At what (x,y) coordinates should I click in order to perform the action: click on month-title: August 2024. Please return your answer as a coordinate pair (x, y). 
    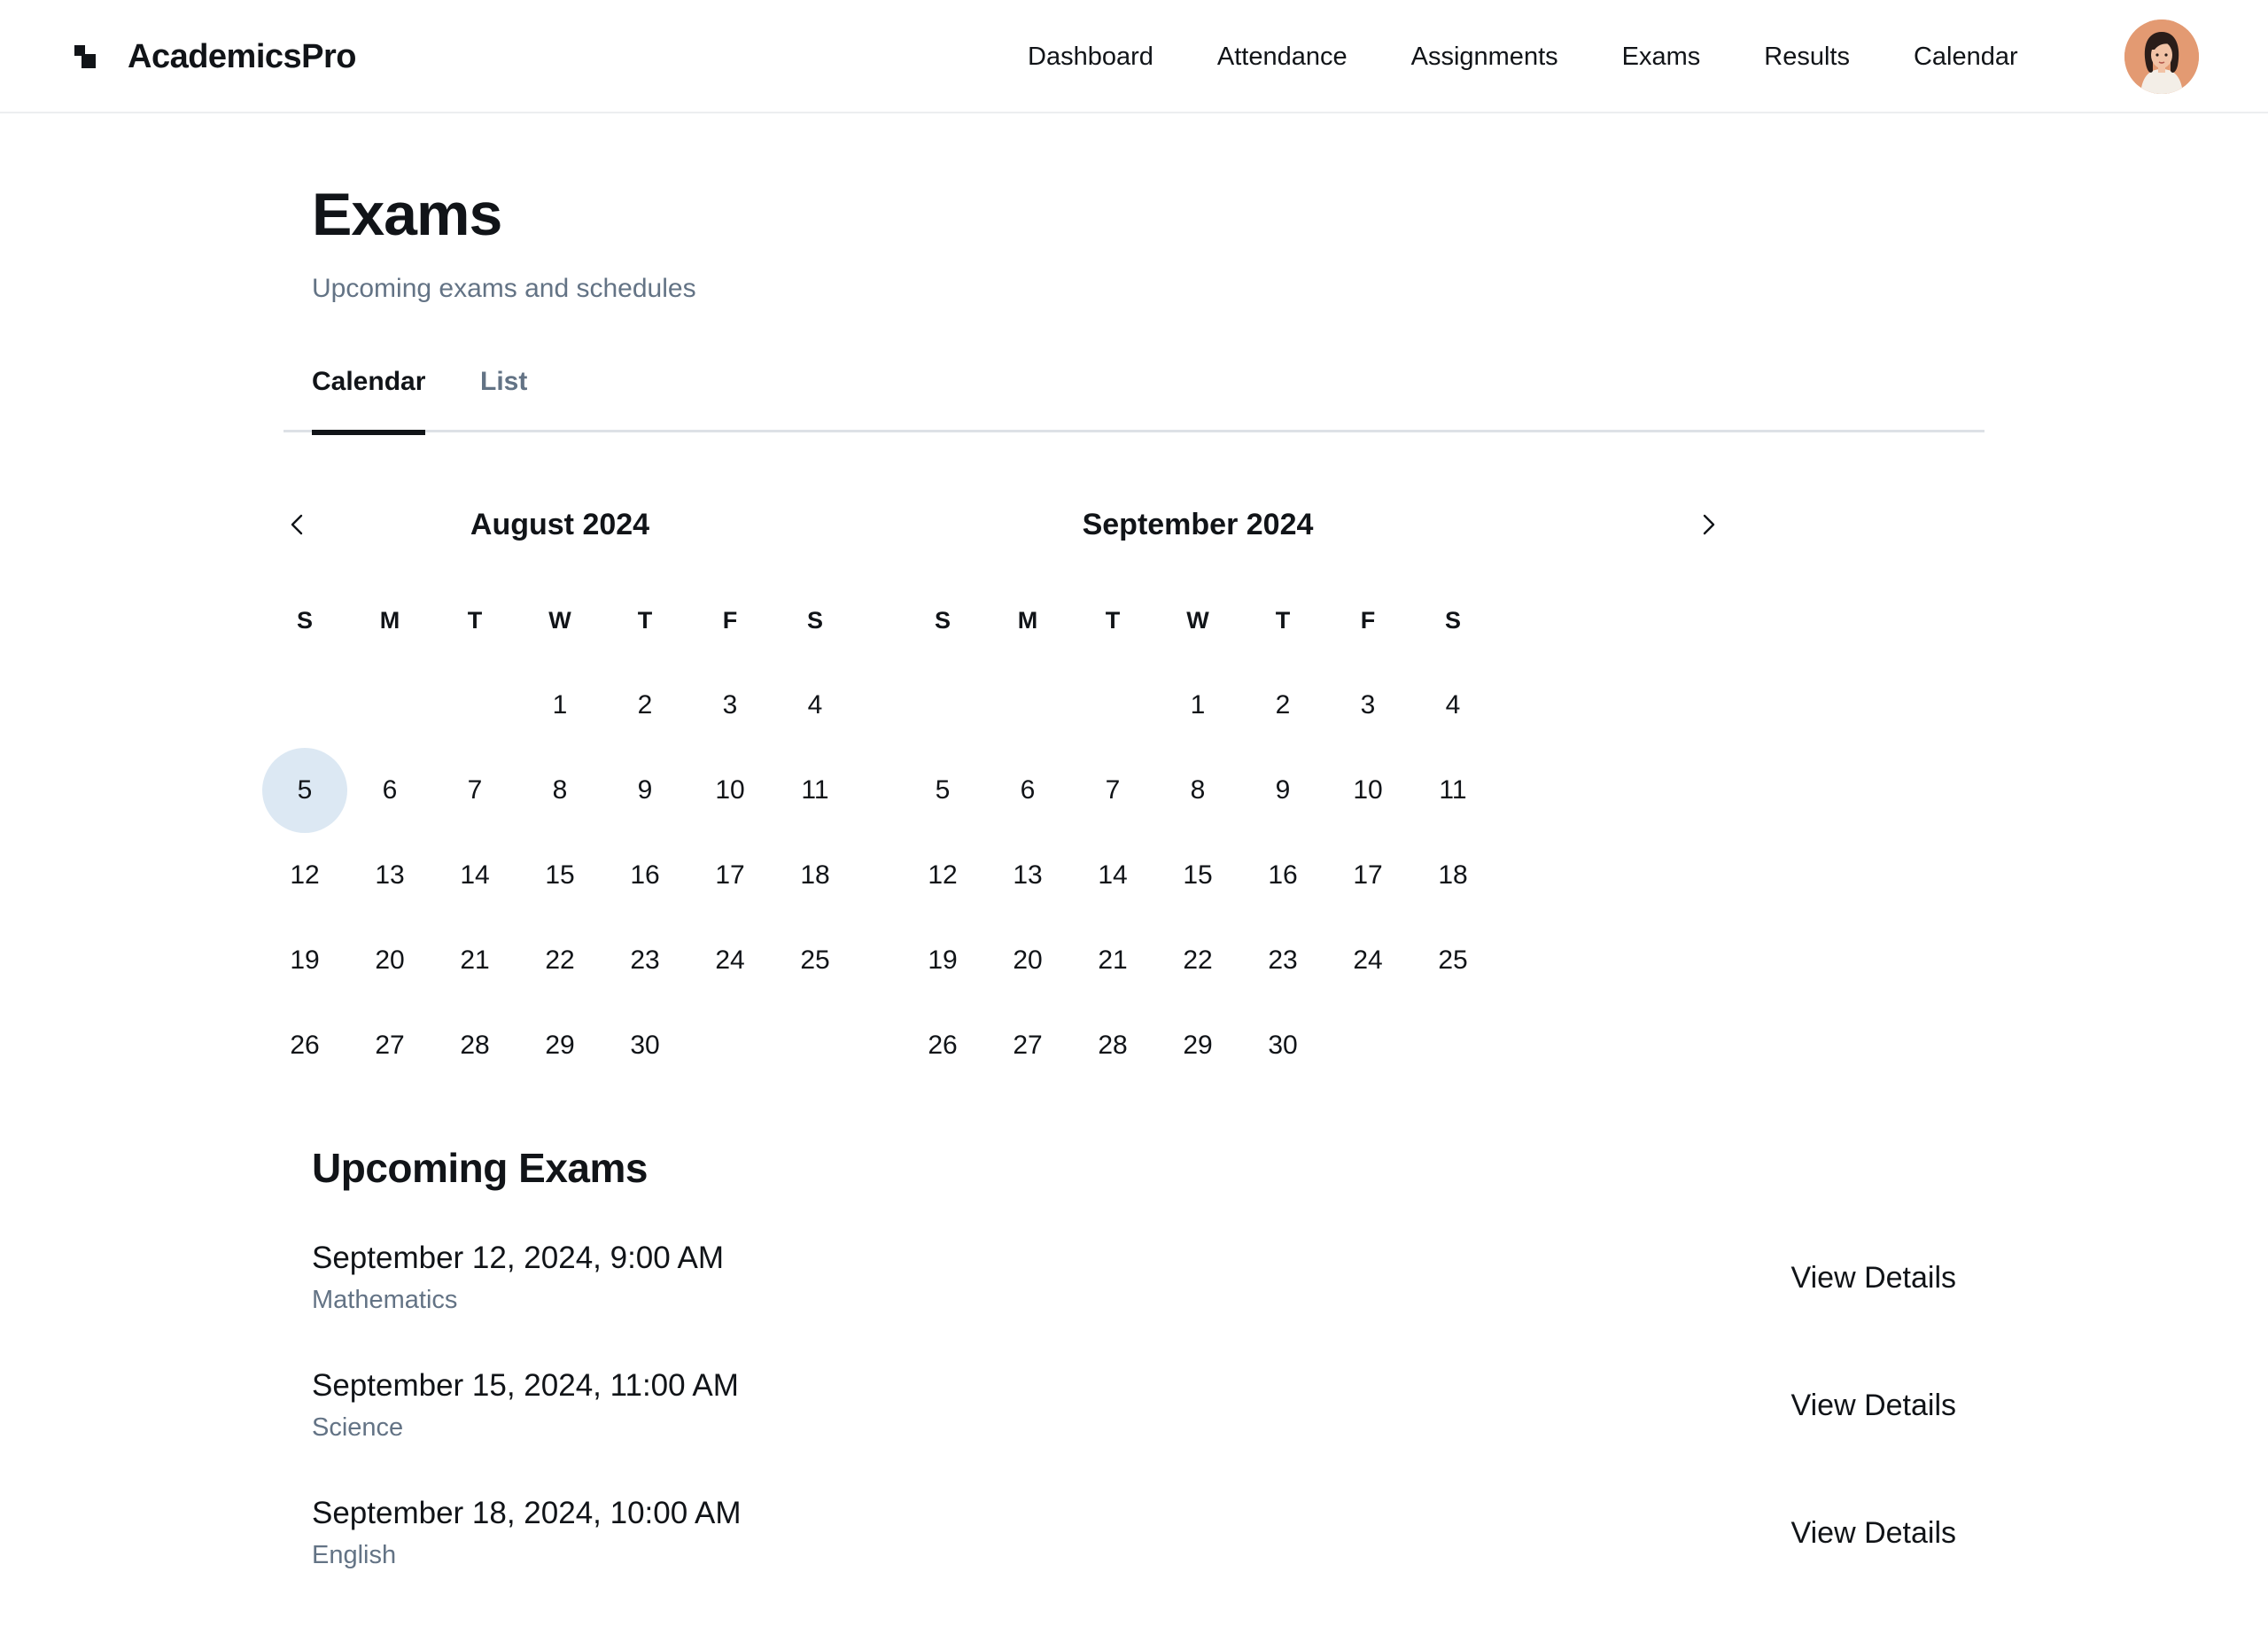
    Looking at the image, I should click on (560, 524).